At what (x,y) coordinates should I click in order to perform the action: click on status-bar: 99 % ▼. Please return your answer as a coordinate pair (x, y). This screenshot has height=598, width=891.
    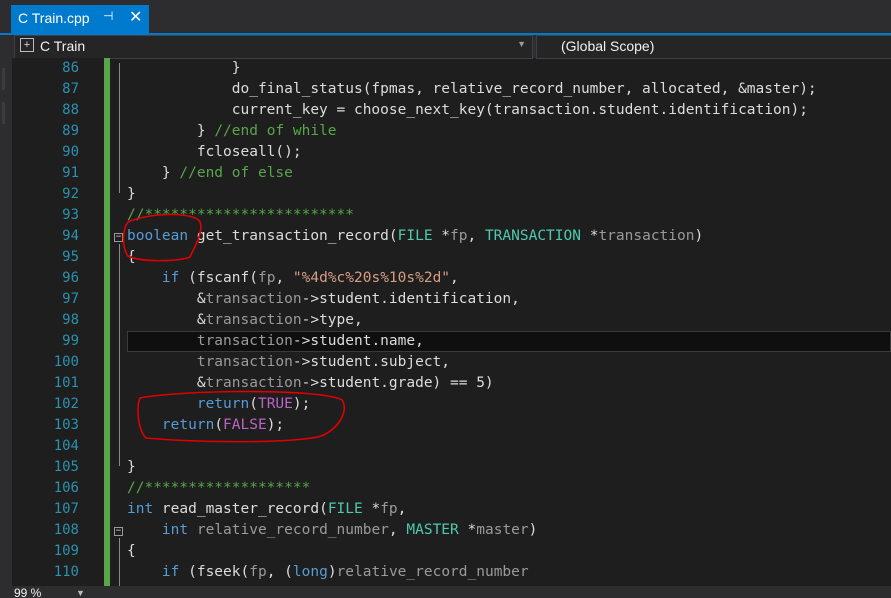
    Looking at the image, I should click on (445, 592).